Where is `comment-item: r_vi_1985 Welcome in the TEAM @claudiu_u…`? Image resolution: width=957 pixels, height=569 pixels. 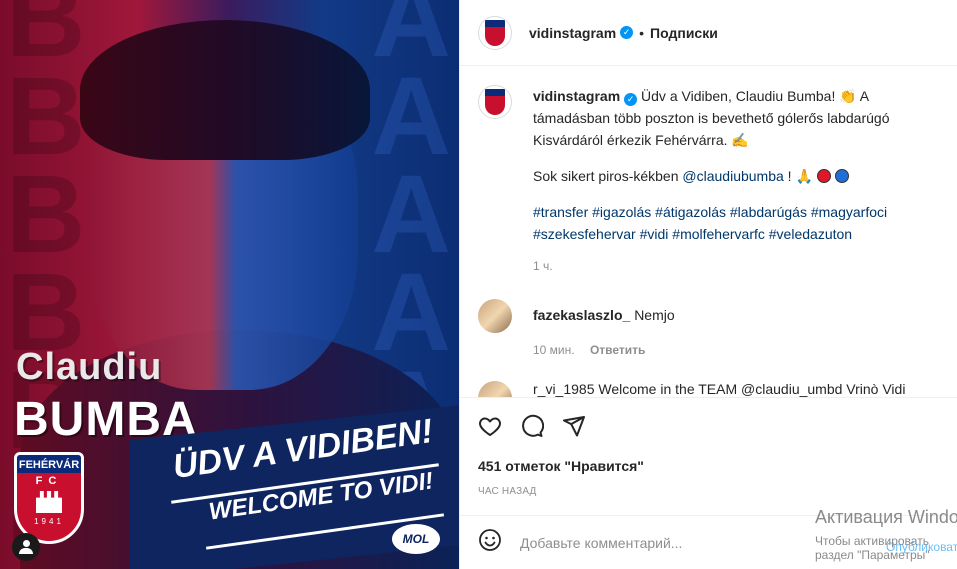
comment-item: r_vi_1985 Welcome in the TEAM @claudiu_u… is located at coordinates (708, 389).